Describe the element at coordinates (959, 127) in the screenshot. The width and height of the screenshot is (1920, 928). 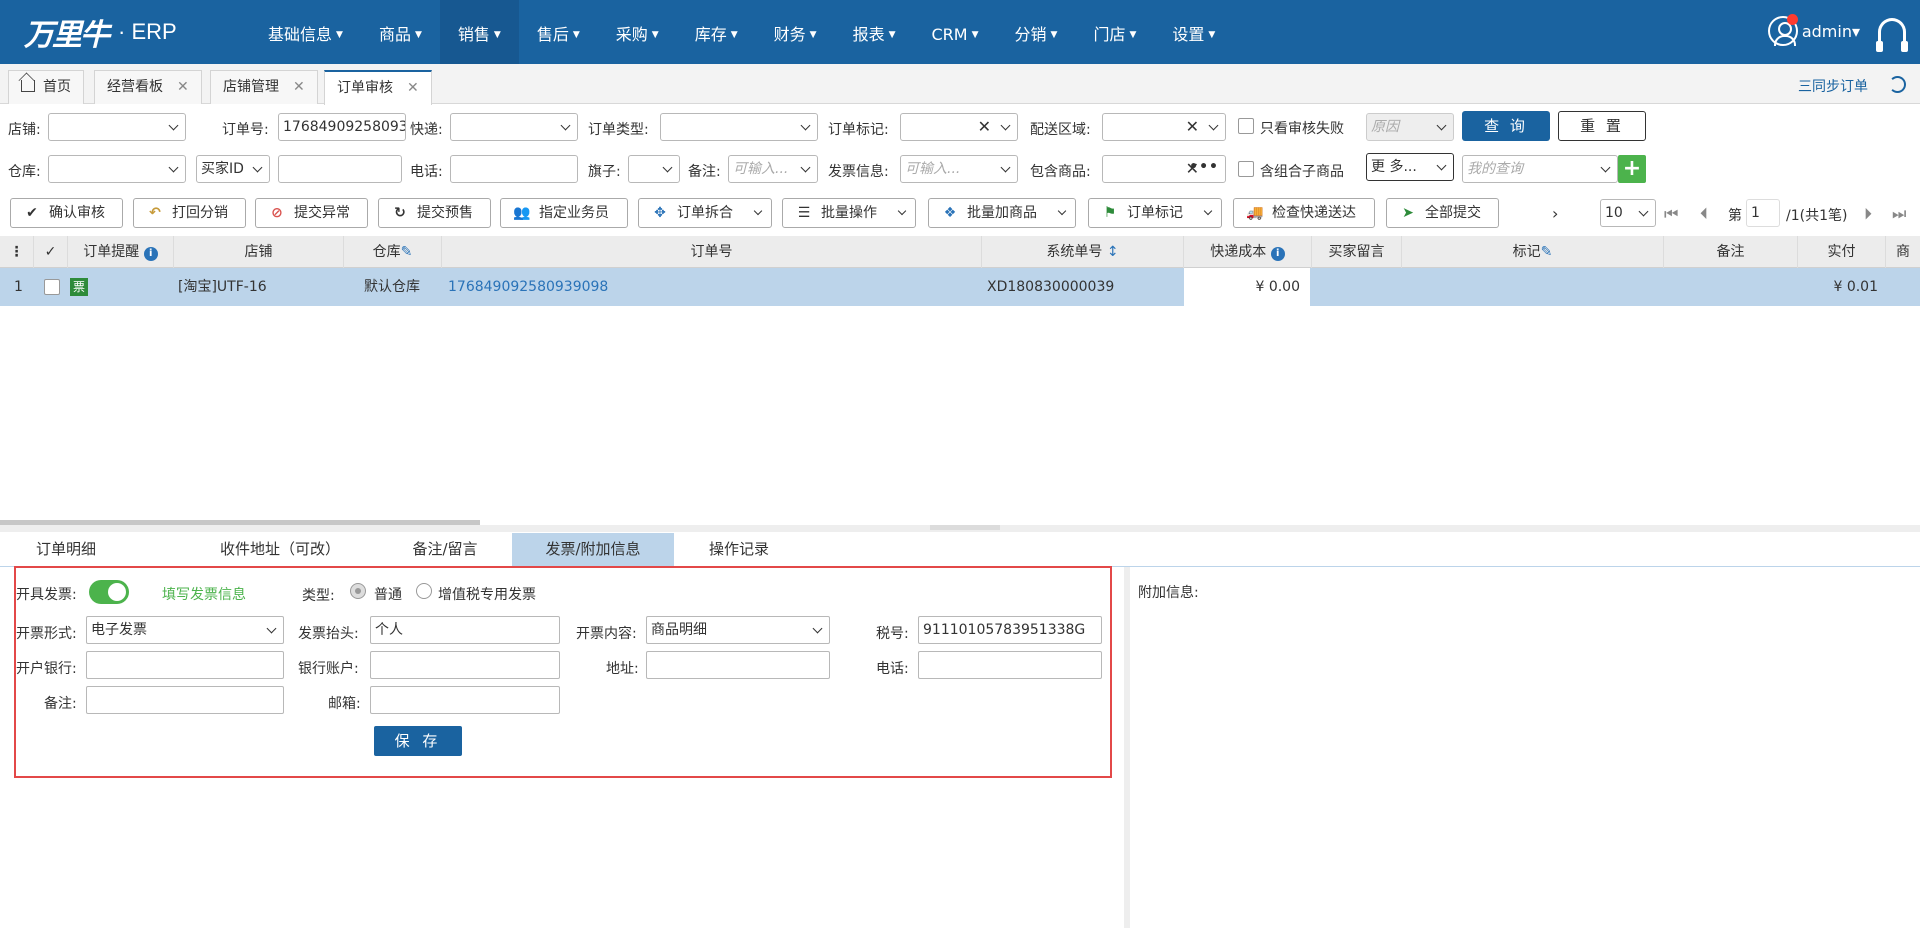
I see `order-mark-select: ✕` at that location.